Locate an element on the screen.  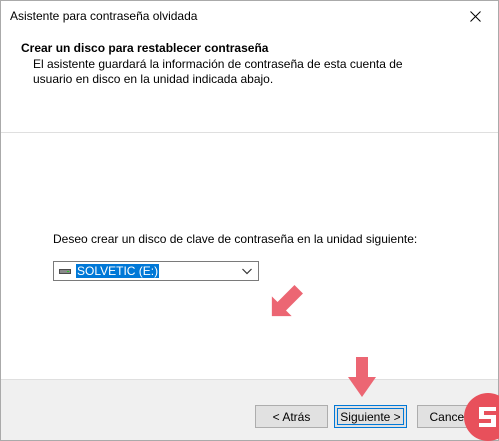
footer-divider is located at coordinates (249, 379).